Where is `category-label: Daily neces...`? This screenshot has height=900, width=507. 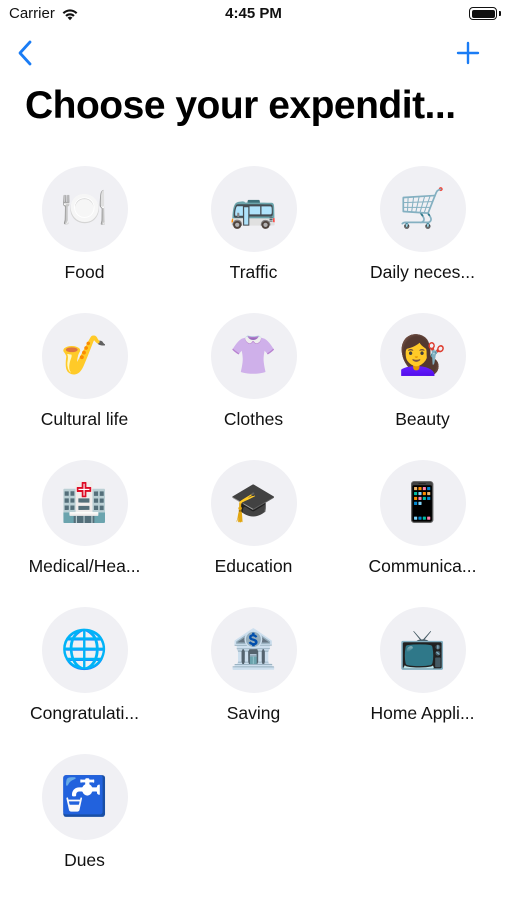
category-label: Daily neces... is located at coordinates (422, 272).